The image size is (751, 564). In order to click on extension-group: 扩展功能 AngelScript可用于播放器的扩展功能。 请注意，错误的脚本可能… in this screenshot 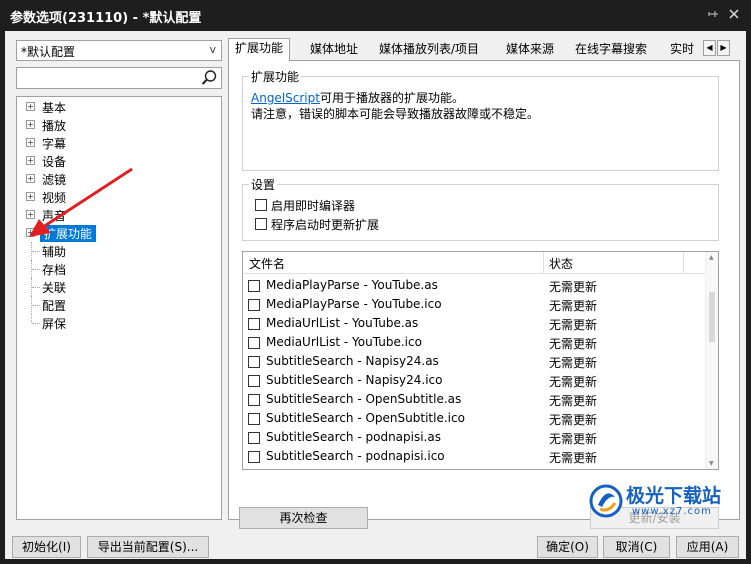, I will do `click(480, 119)`.